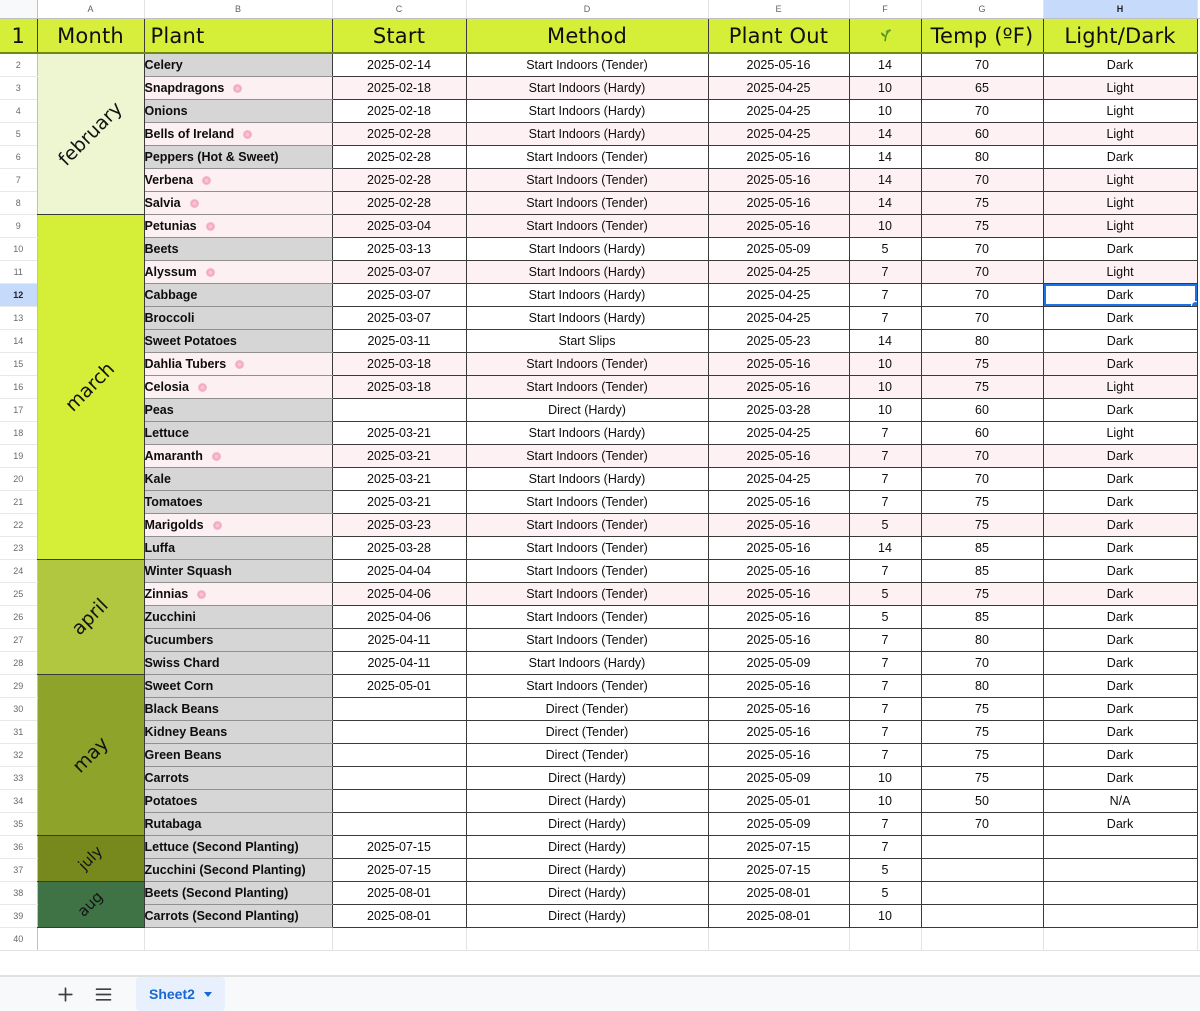  Describe the element at coordinates (779, 939) in the screenshot. I see `empty-cell` at that location.